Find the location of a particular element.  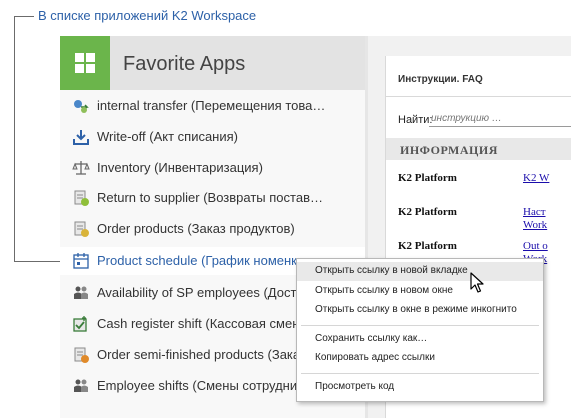

menu-item-label: Открыть ссылку в новой вкладке is located at coordinates (391, 270).